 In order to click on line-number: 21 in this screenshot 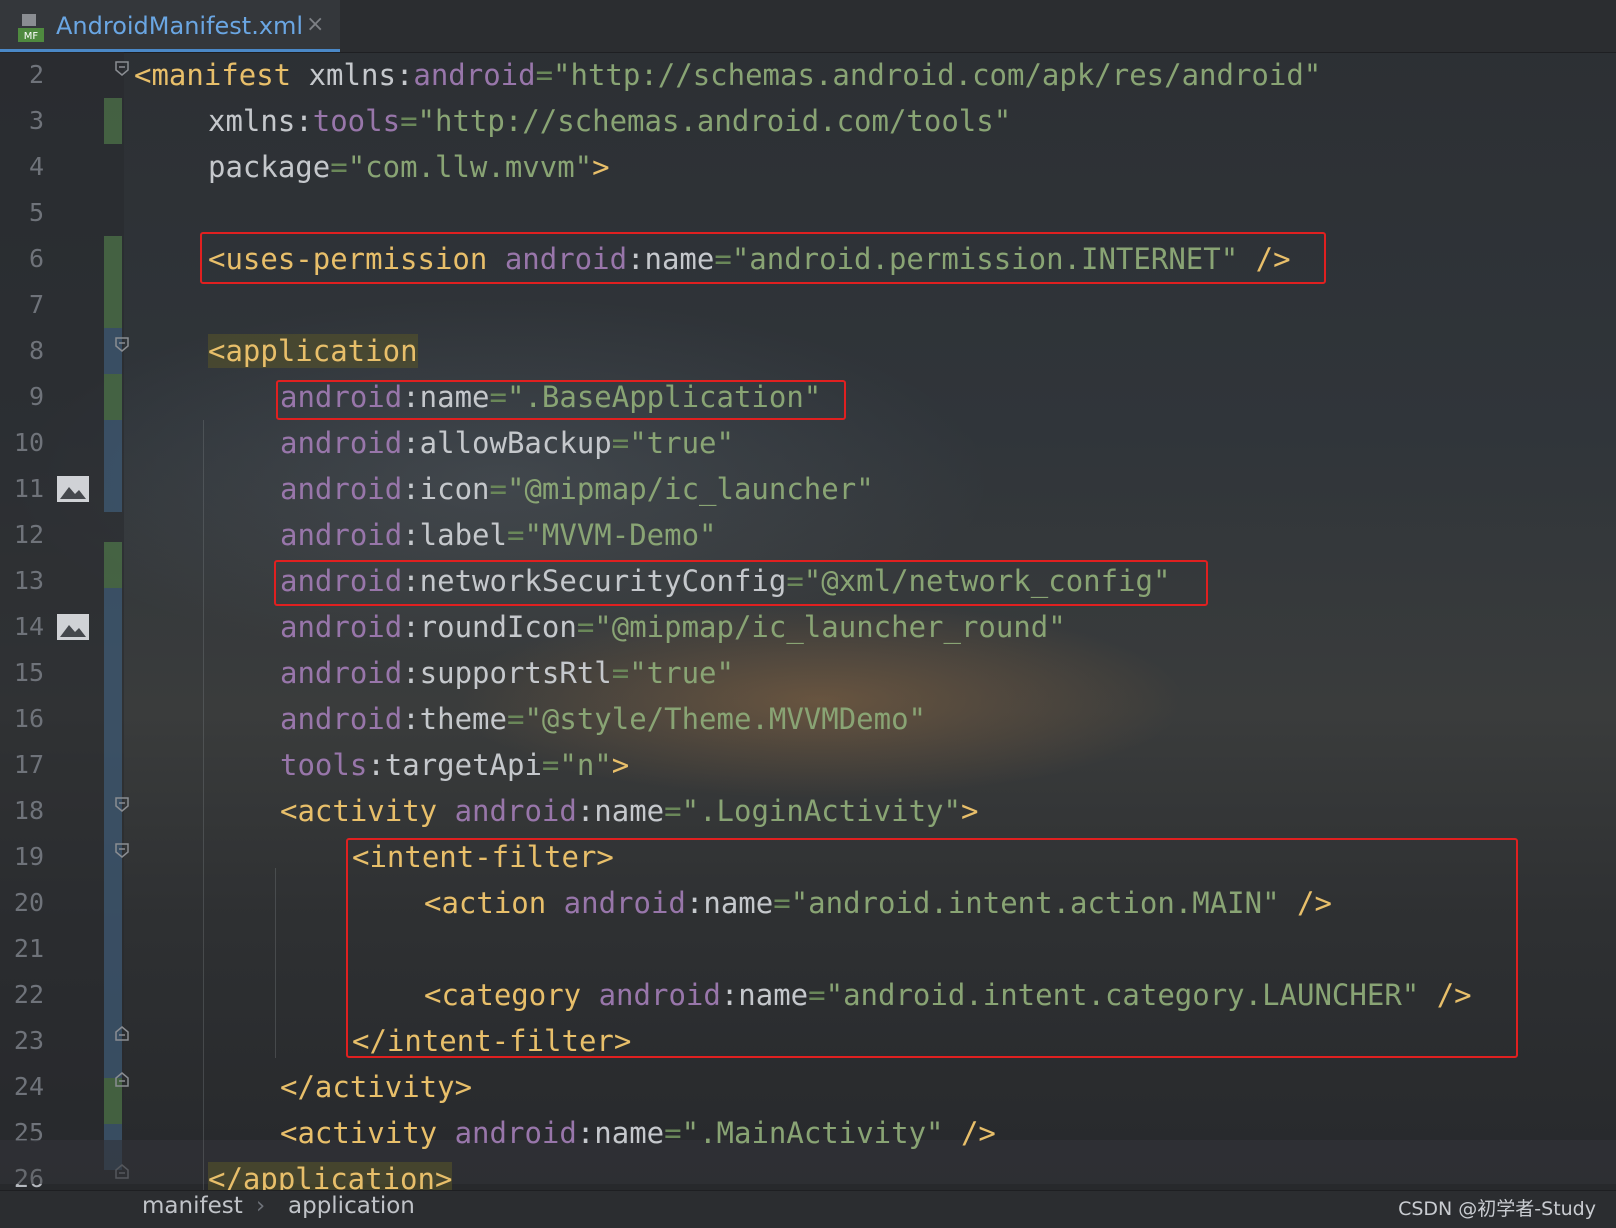, I will do `click(28, 948)`.